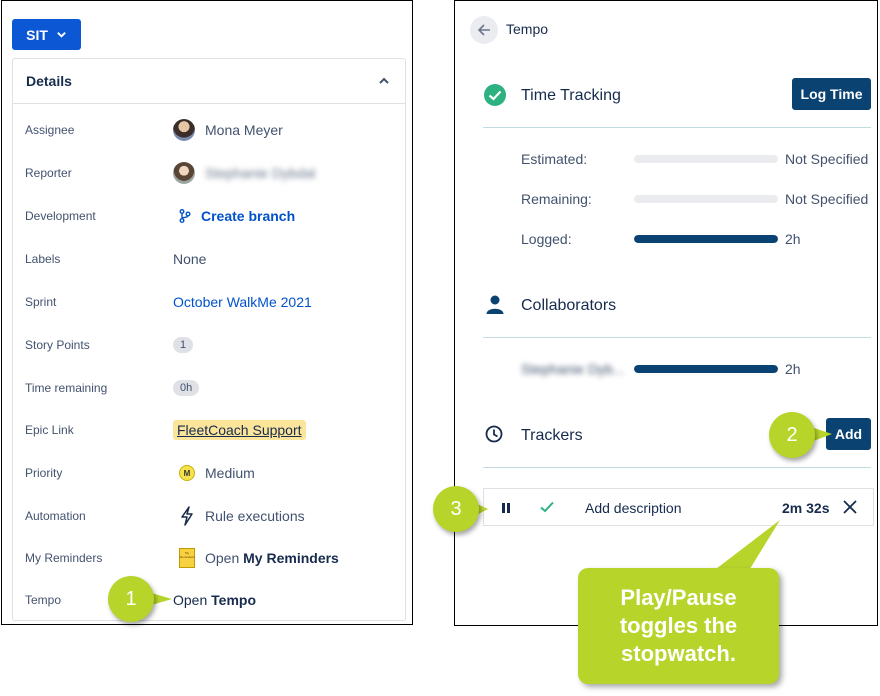 This screenshot has width=880, height=696. I want to click on play-pause-note: Play/Pause toggles the stopwatch., so click(678, 626).